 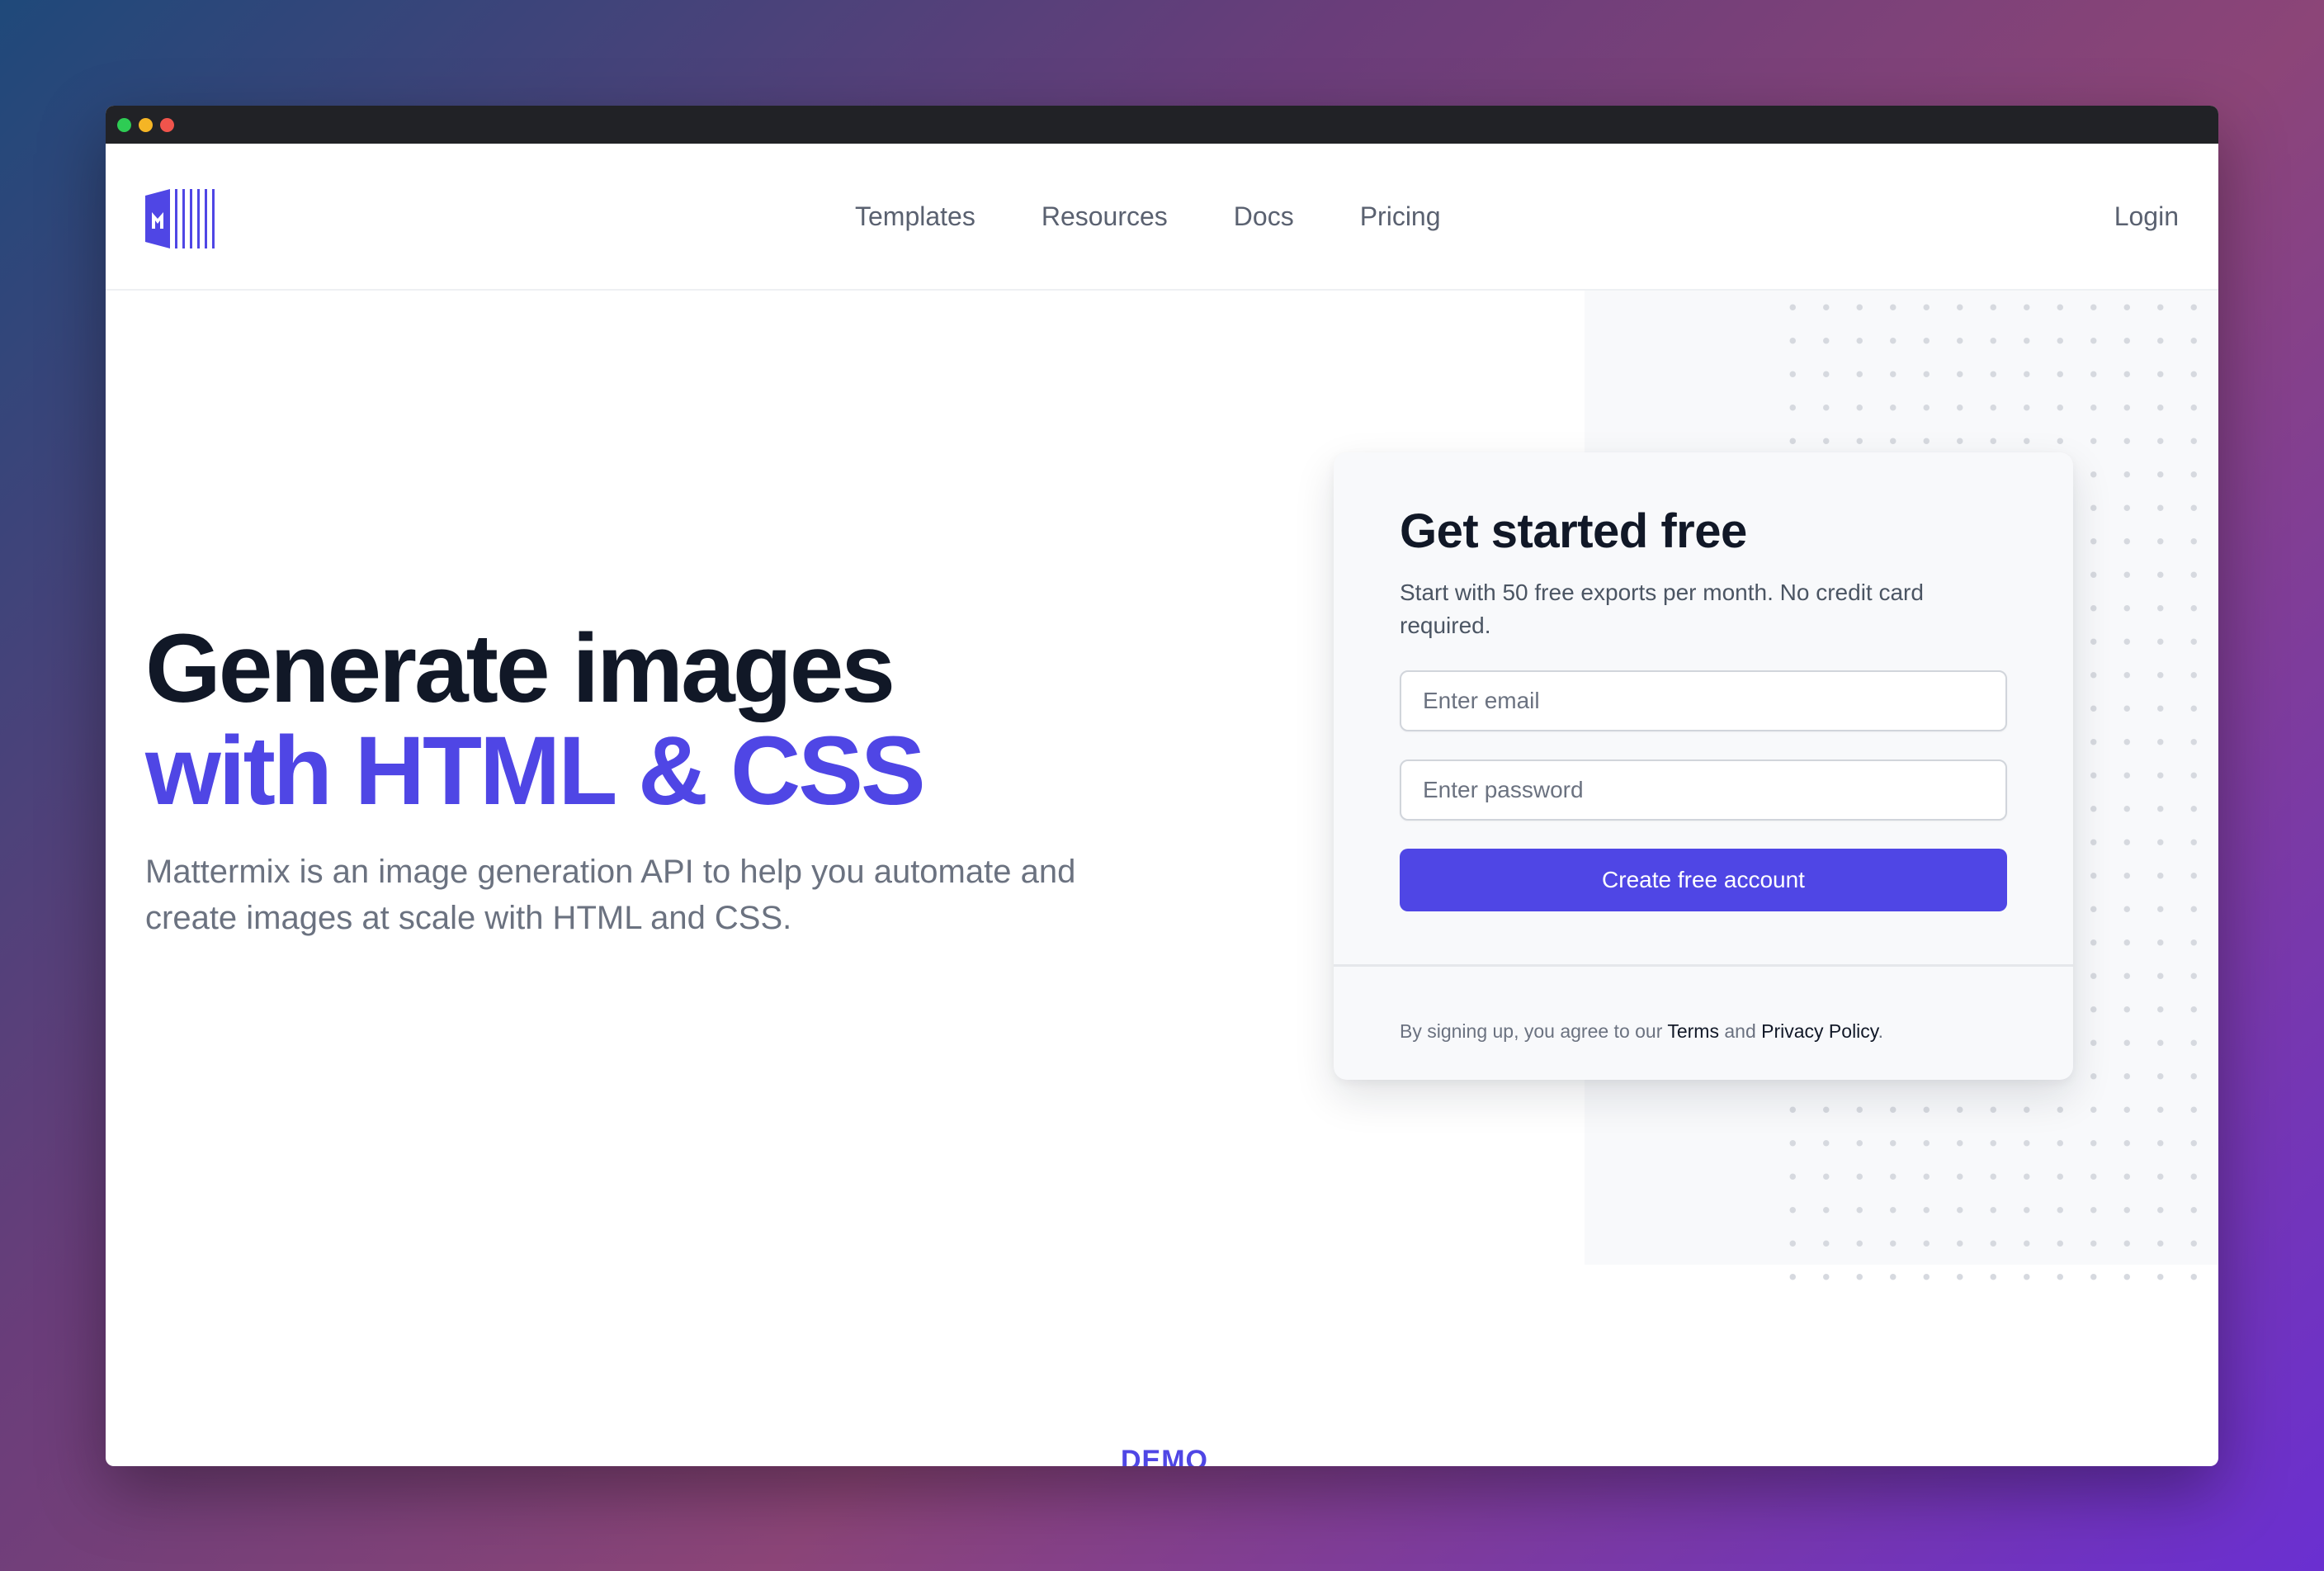 I want to click on privacy-policy-link: Privacy Policy, so click(x=1820, y=1031).